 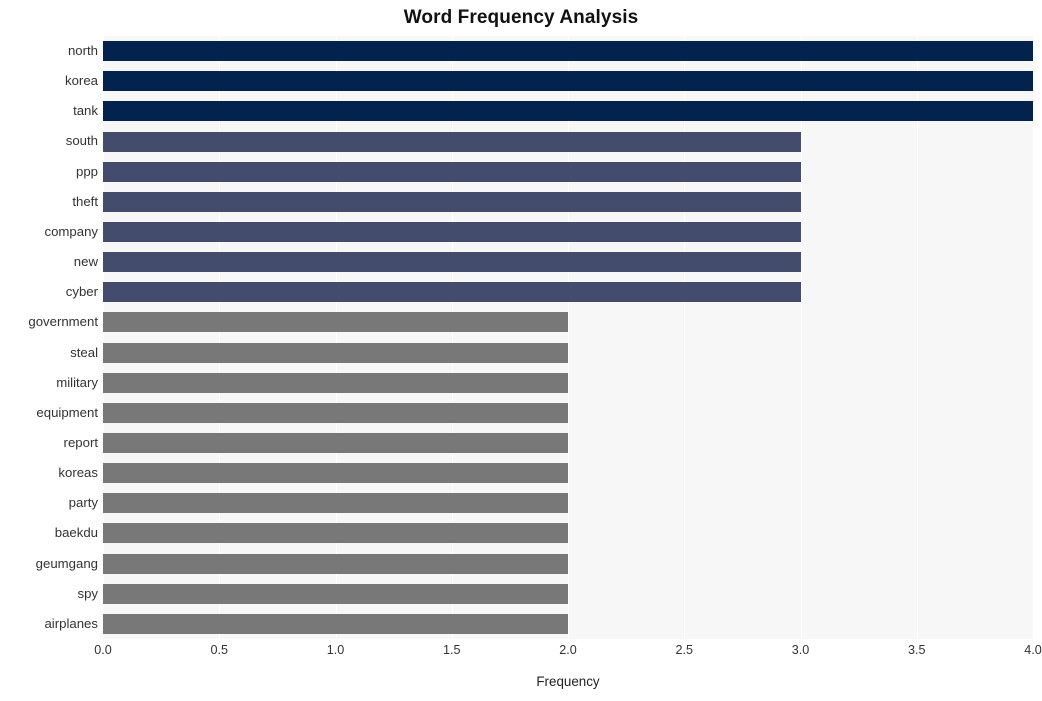 I want to click on x-axis-tick-labels: 0.0 0.5 1.0 1.5 2.0 2.5 3.0 3.5 4.0, so click(x=568, y=654).